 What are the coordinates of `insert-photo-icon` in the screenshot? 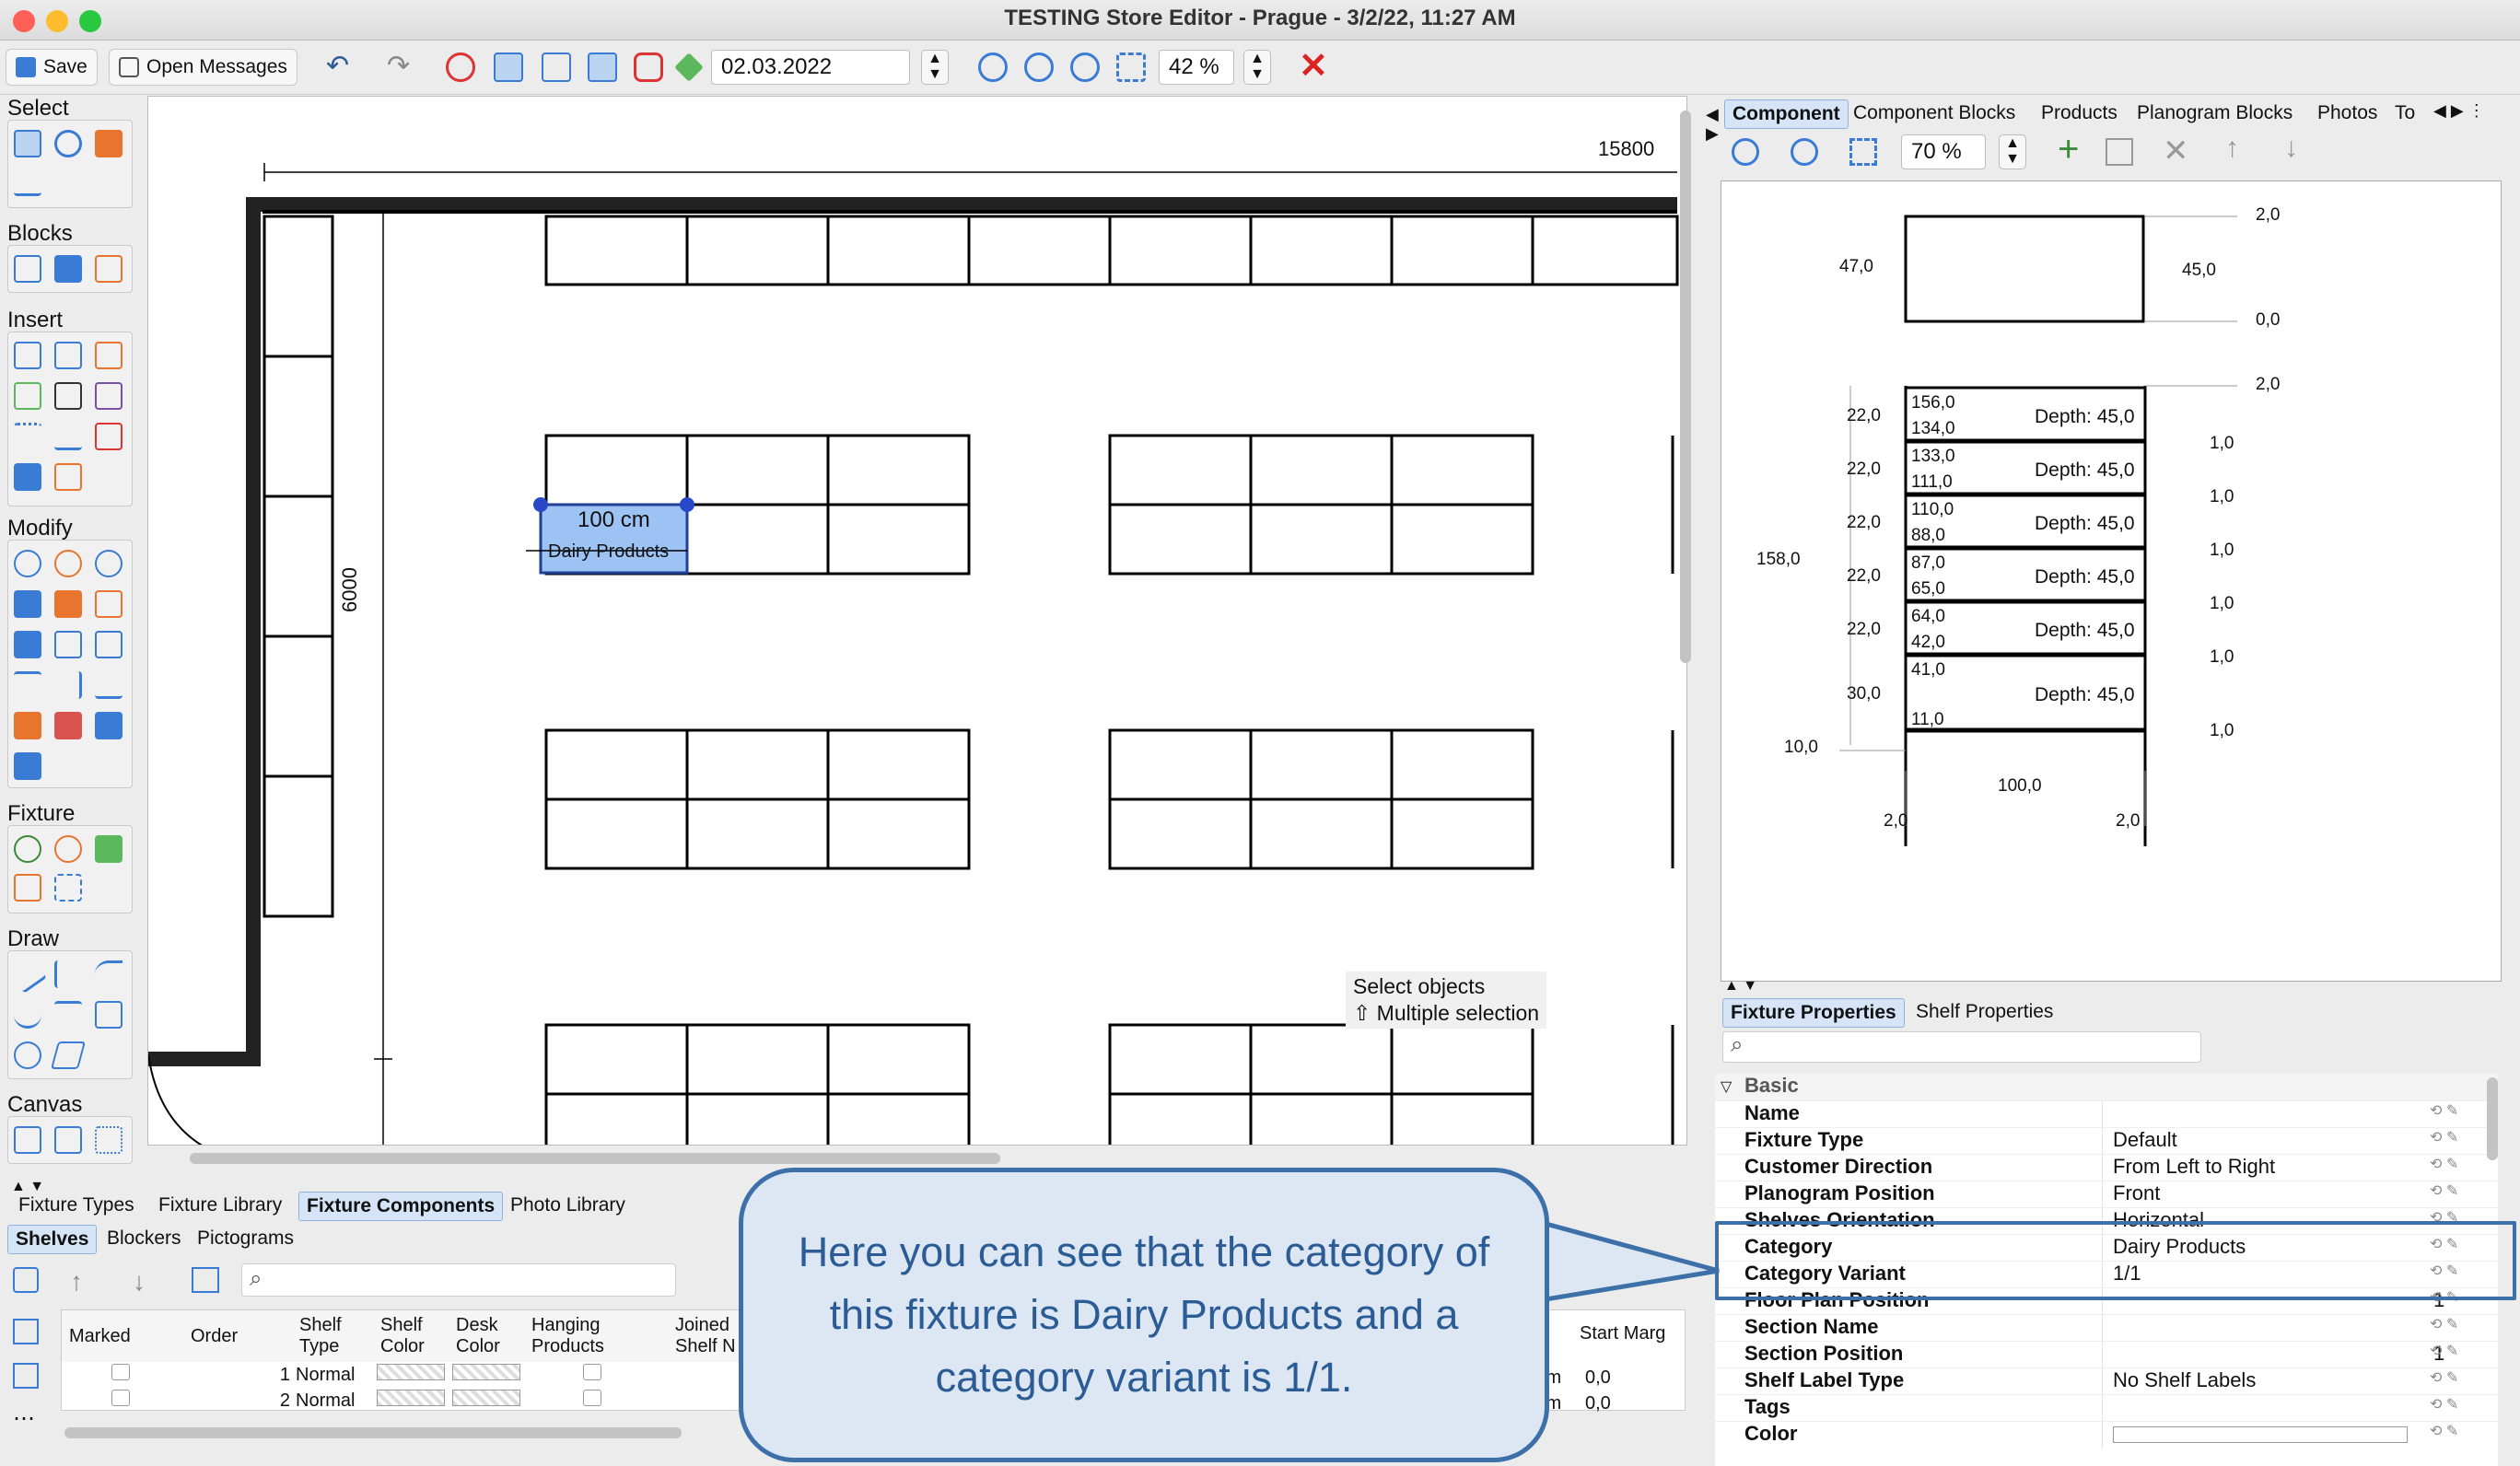 It's located at (68, 396).